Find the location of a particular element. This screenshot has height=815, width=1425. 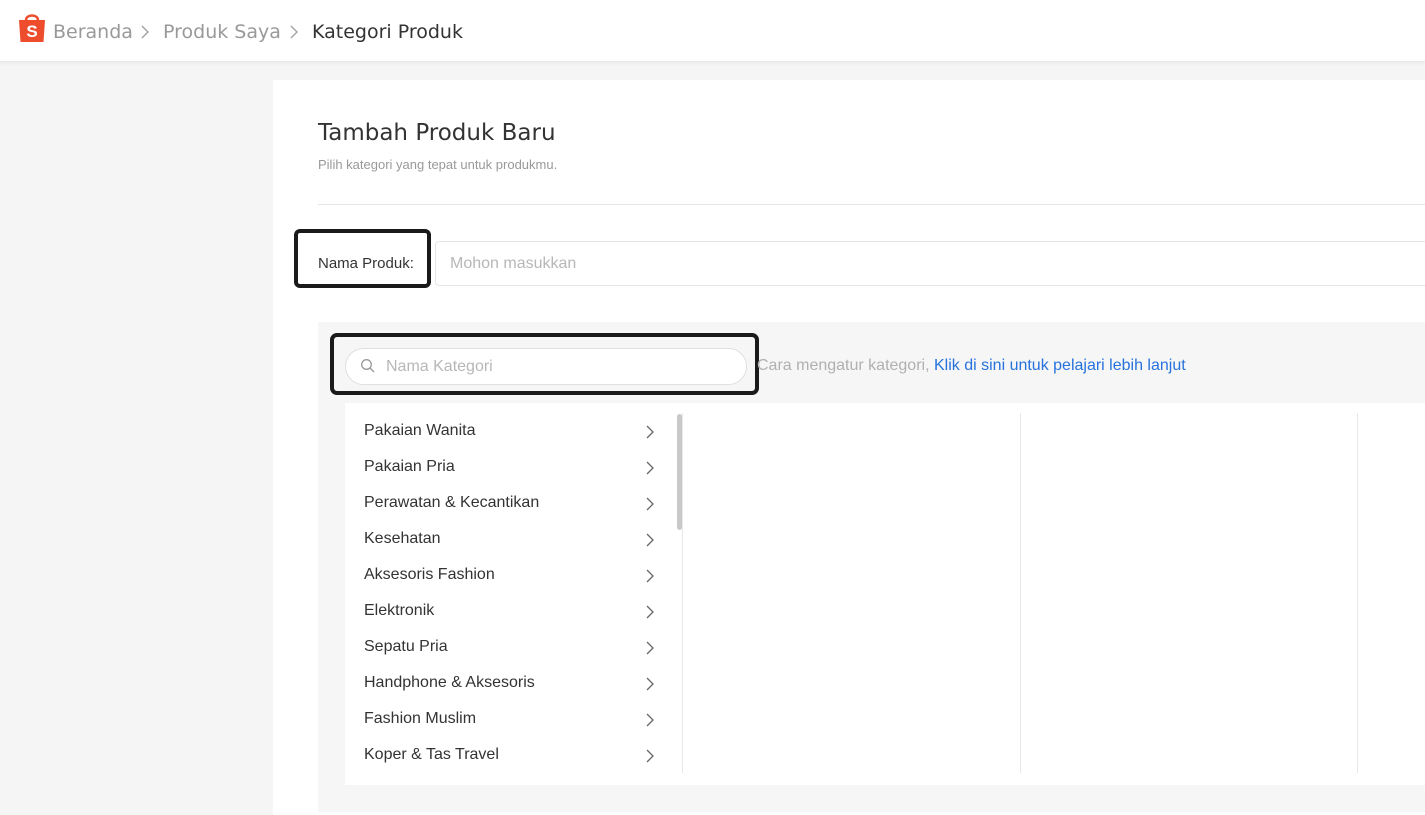

category-item: Elektronik is located at coordinates (510, 611).